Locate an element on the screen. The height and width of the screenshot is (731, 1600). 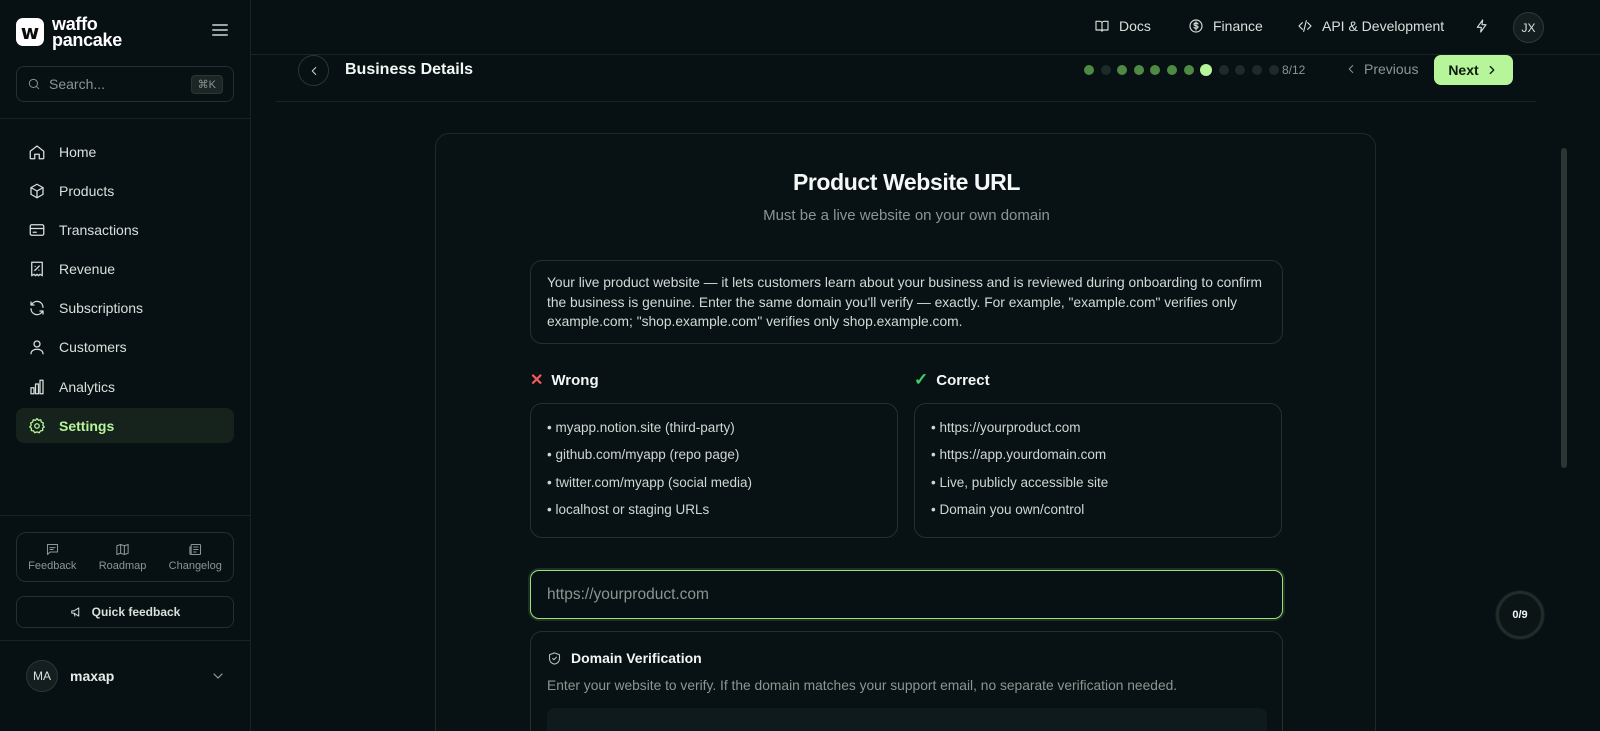
list-item-text: localhost or staging URLs is located at coordinates (632, 509).